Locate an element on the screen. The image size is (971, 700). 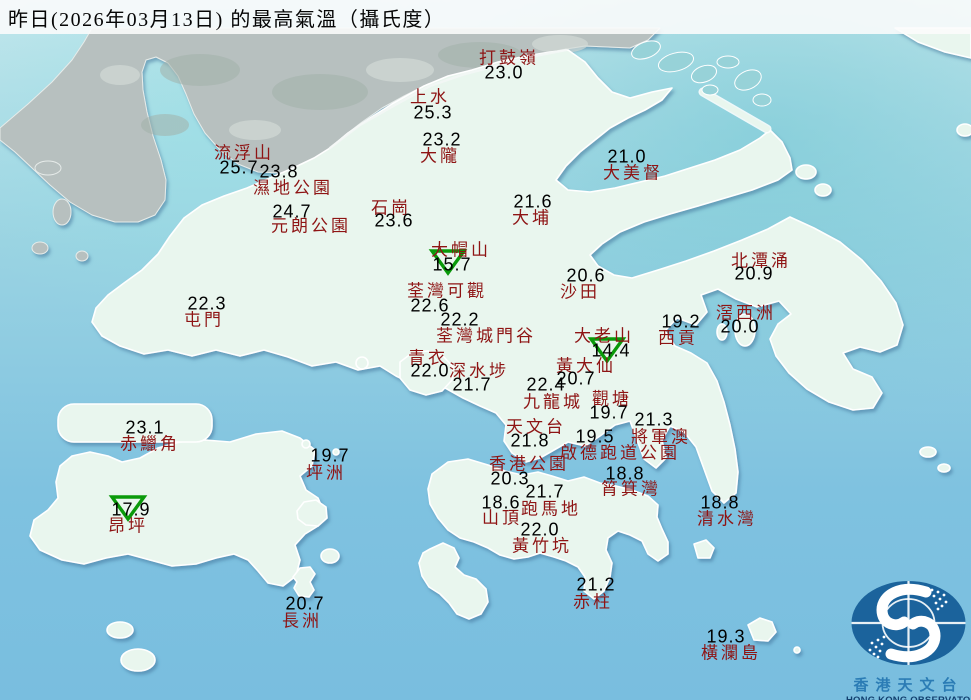
station-value-label: 18.6 is located at coordinates (501, 502).